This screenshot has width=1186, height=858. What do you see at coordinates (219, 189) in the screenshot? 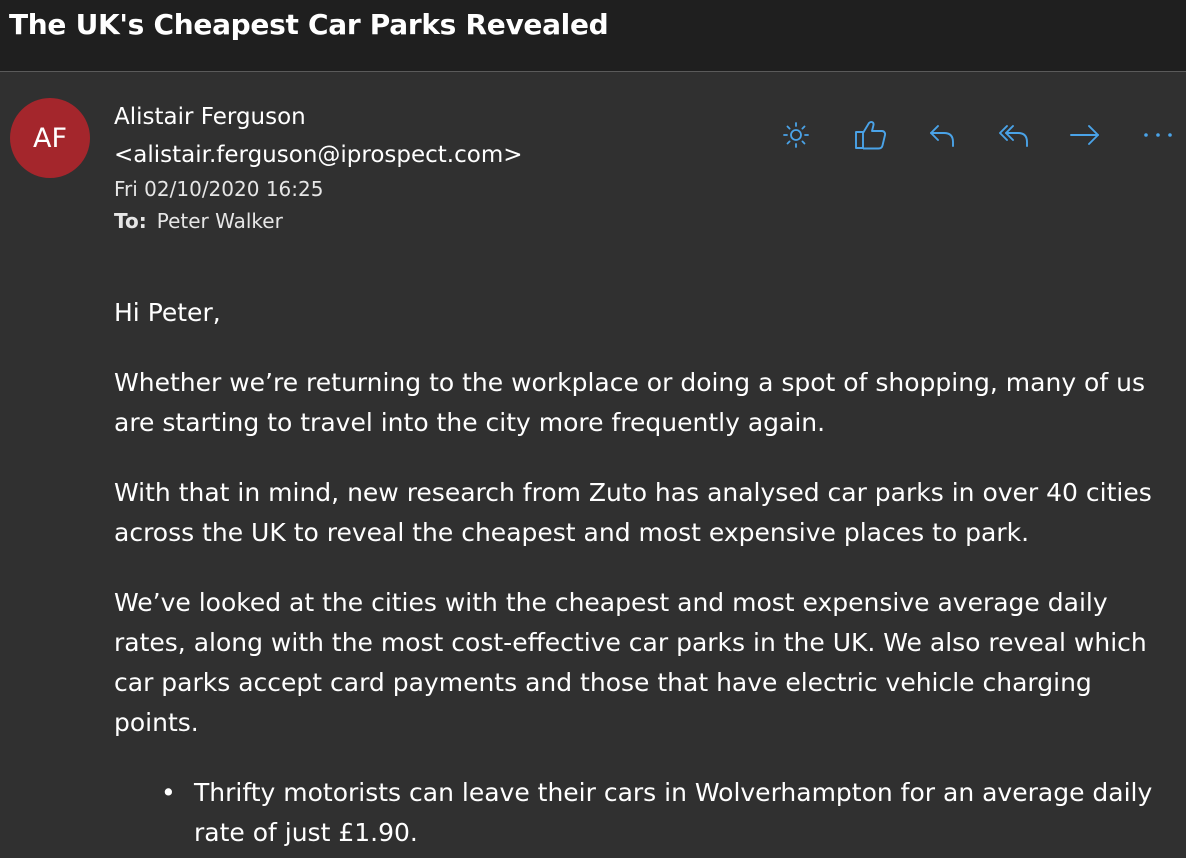
I see `sent-date: Fri 02/10/2020 16:25` at bounding box center [219, 189].